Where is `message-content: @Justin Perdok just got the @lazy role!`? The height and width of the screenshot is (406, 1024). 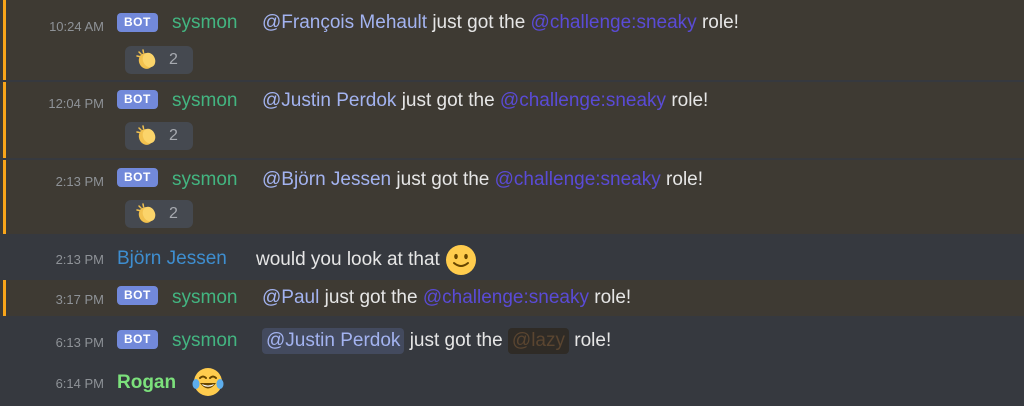 message-content: @Justin Perdok just got the @lazy role! is located at coordinates (437, 341).